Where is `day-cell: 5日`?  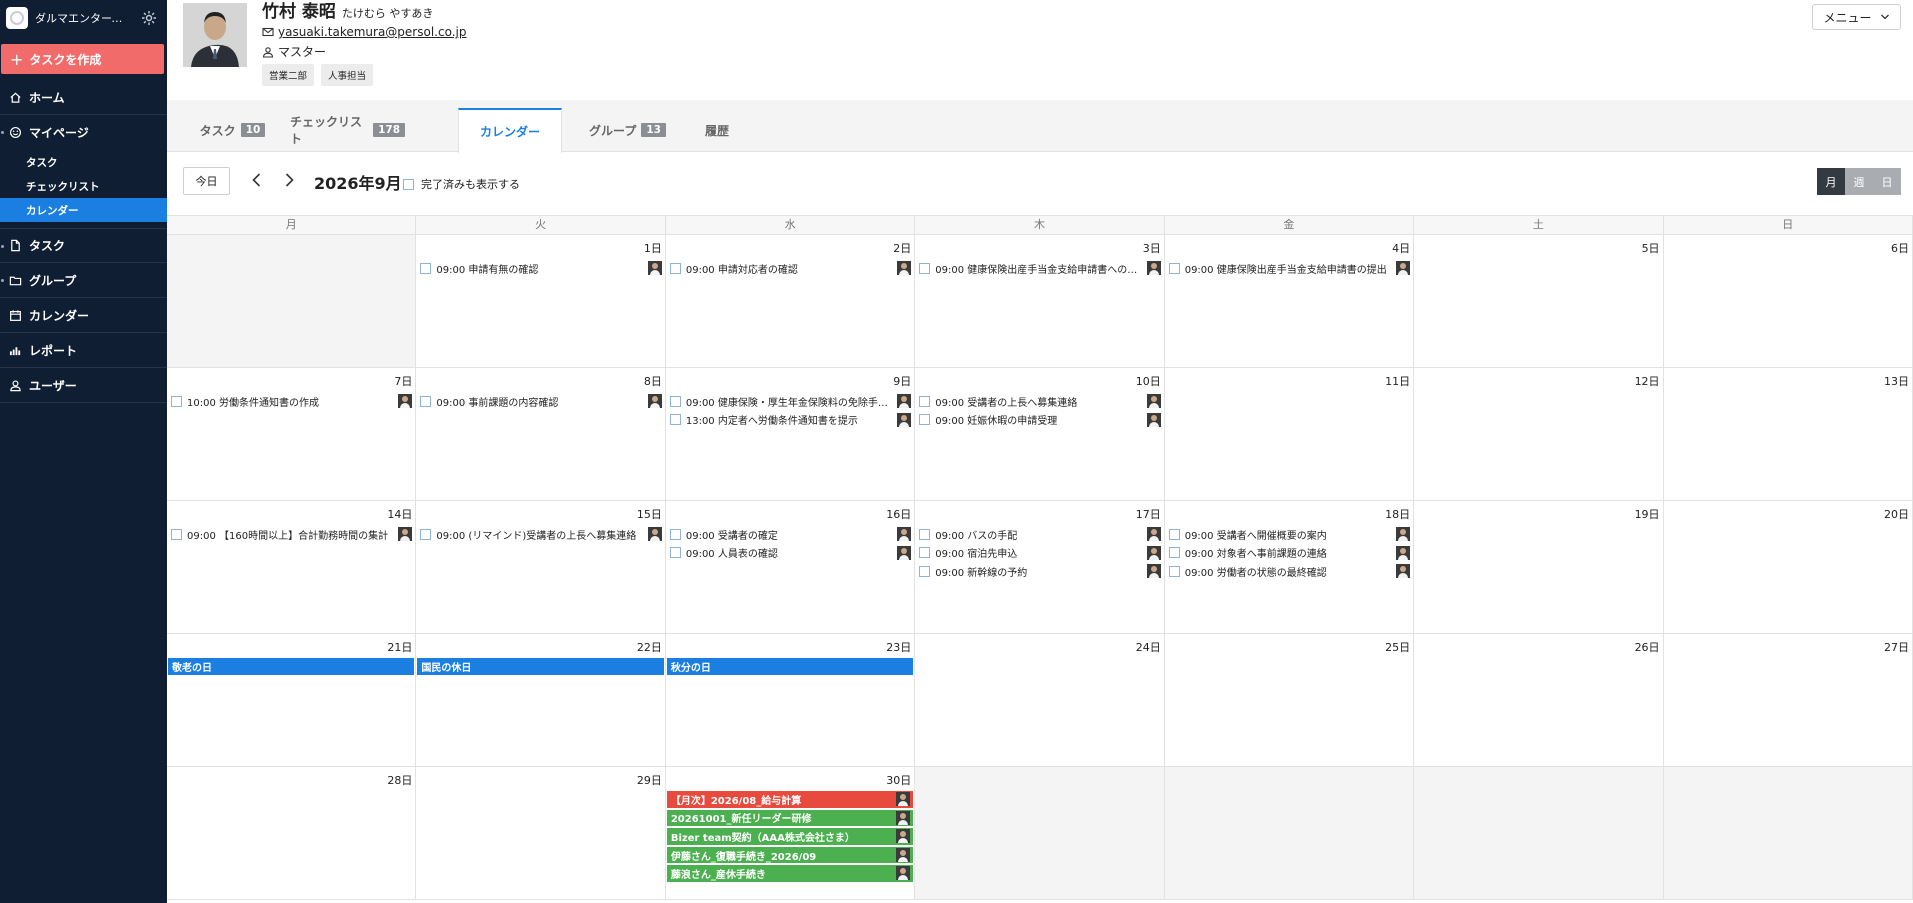
day-cell: 5日 is located at coordinates (1539, 301).